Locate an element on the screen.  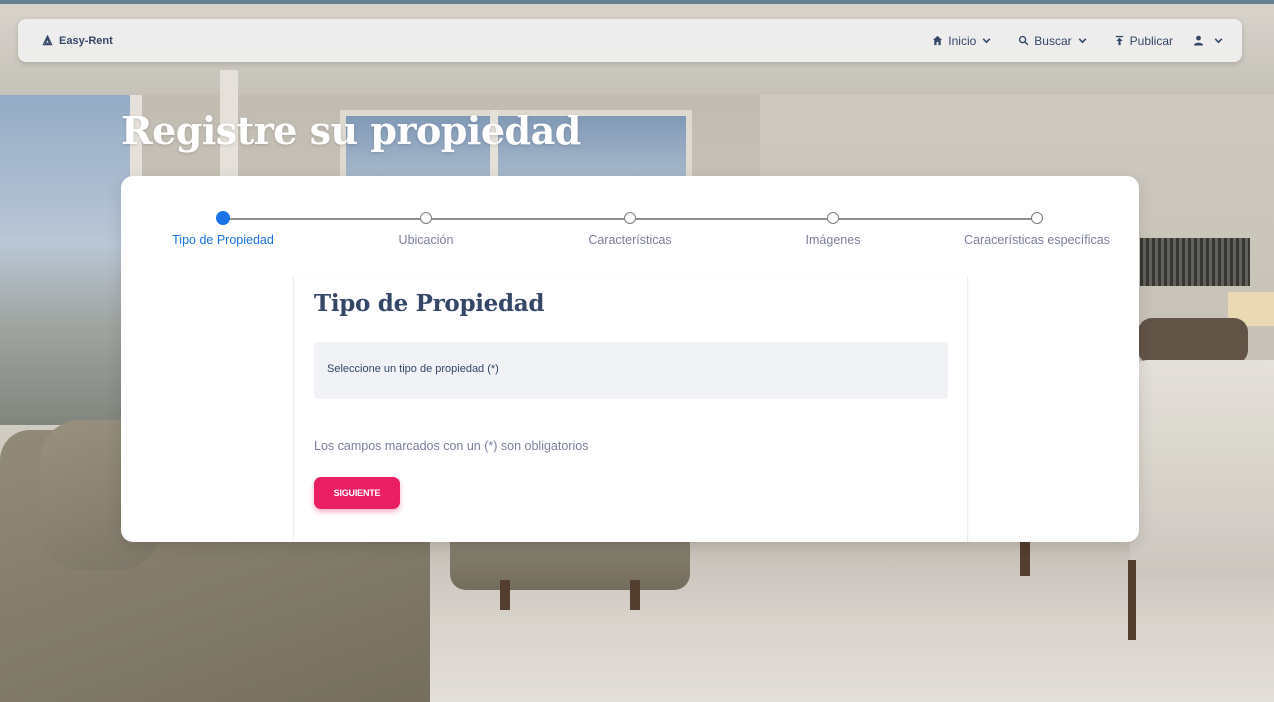
step-dot-active is located at coordinates (223, 218).